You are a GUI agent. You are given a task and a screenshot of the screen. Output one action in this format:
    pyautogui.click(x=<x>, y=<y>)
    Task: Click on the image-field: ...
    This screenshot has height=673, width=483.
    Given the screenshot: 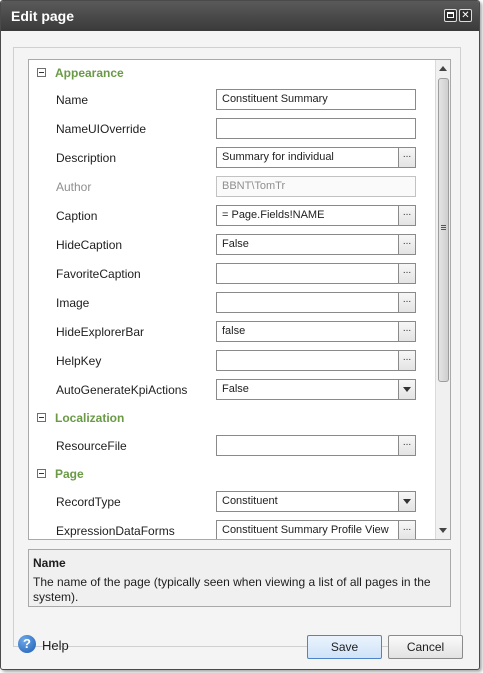 What is the action you would take?
    pyautogui.click(x=316, y=302)
    